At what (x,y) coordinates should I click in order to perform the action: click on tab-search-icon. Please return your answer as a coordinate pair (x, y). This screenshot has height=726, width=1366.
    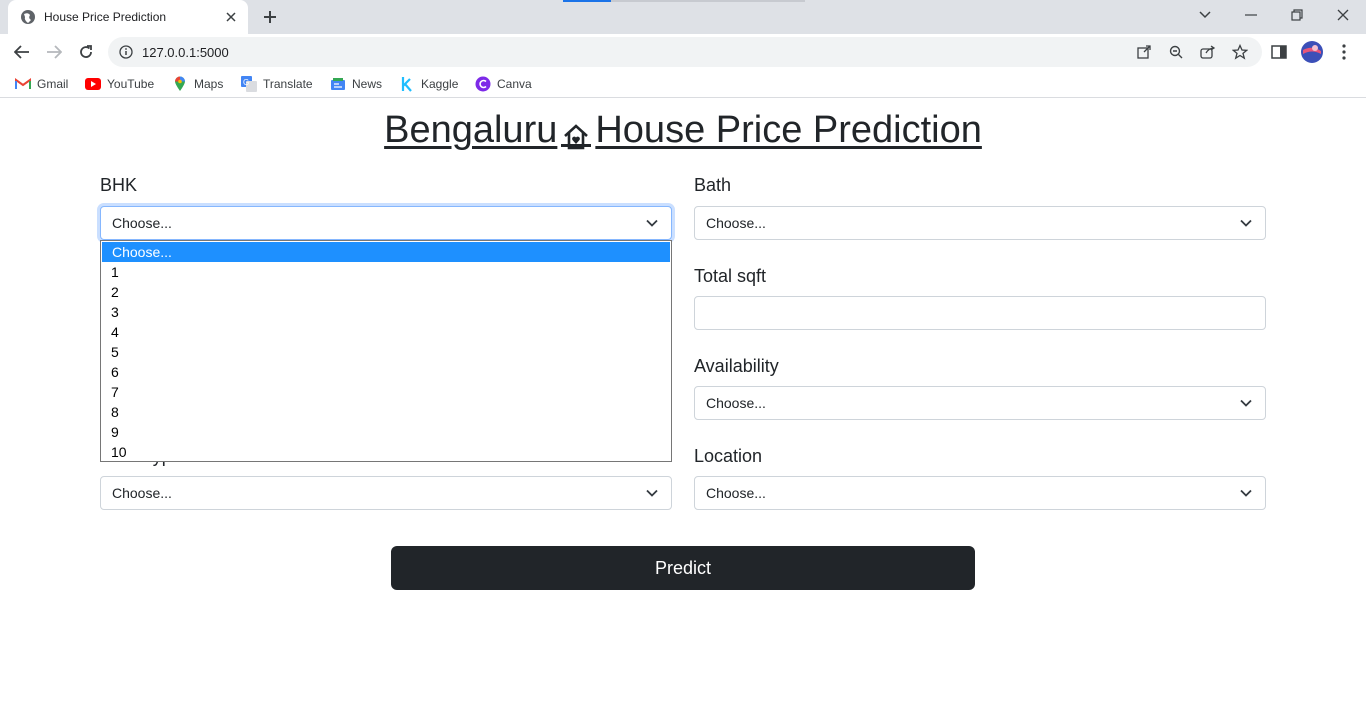
    Looking at the image, I should click on (1205, 15).